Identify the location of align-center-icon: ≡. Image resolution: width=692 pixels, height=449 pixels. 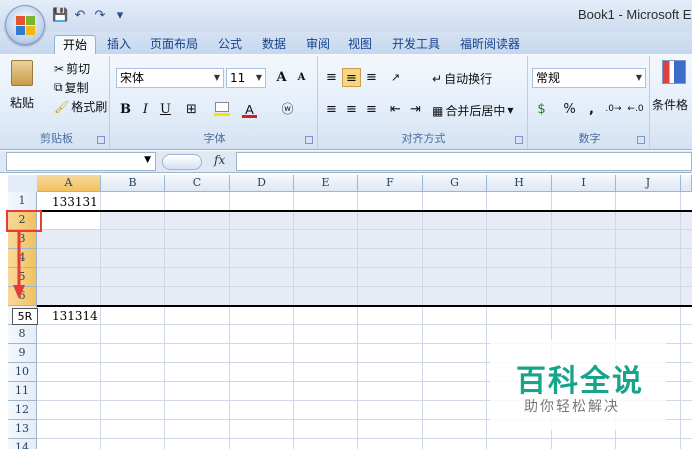
(351, 109).